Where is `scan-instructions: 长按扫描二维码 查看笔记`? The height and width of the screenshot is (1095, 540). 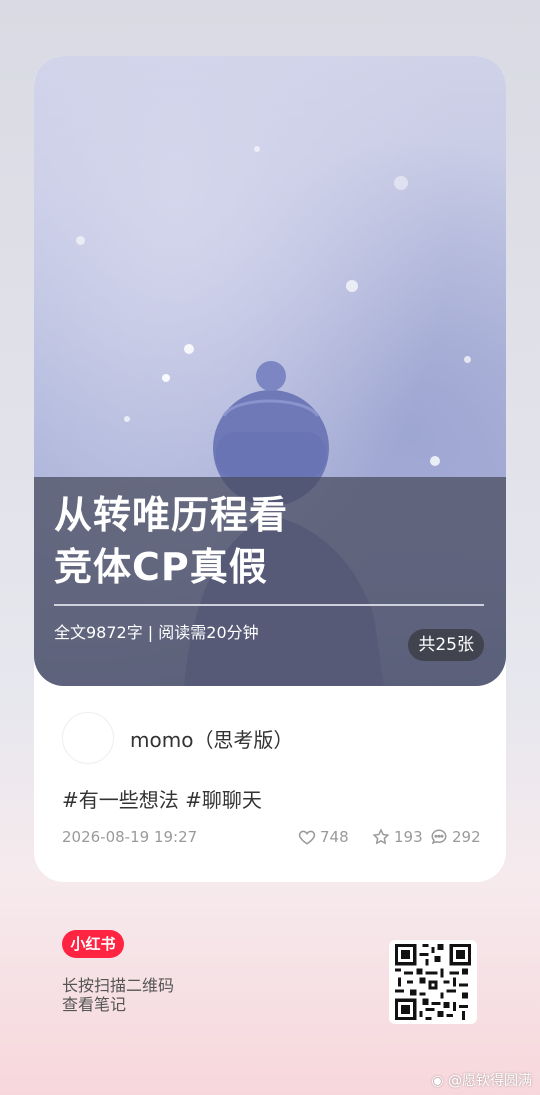
scan-instructions: 长按扫描二维码 查看笔记 is located at coordinates (118, 995).